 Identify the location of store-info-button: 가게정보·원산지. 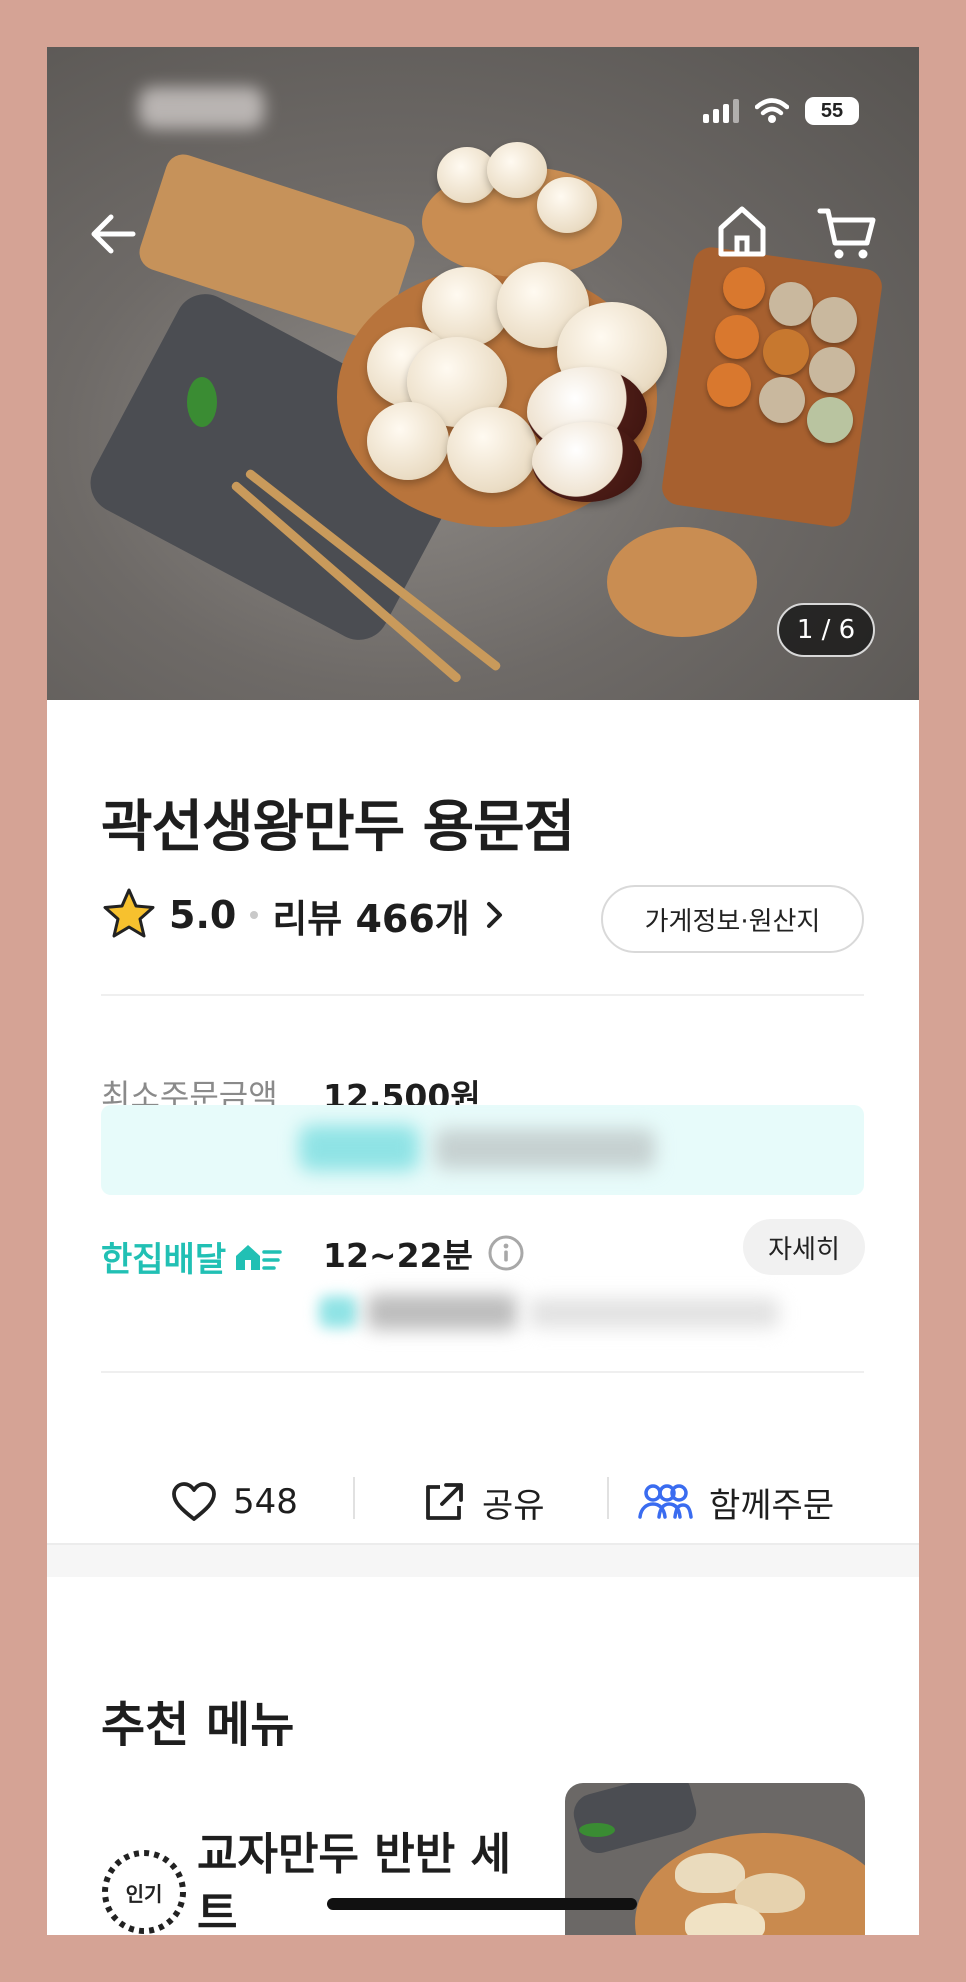
(732, 919).